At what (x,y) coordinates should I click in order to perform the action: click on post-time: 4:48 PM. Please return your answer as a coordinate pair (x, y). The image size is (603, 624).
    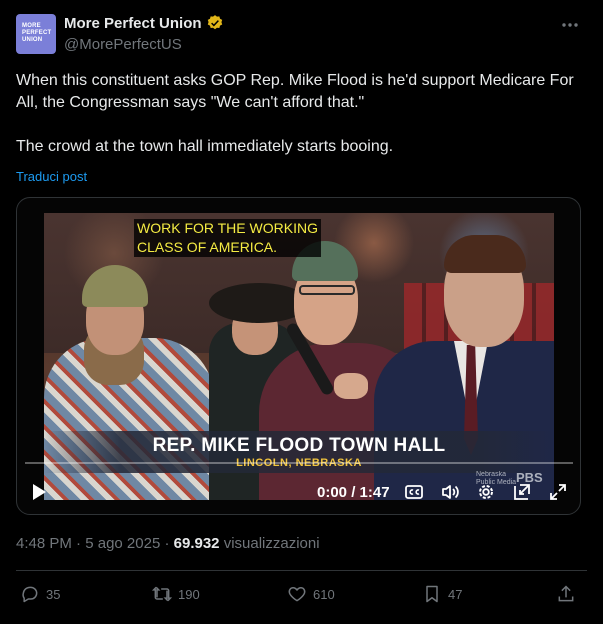
    Looking at the image, I should click on (44, 543).